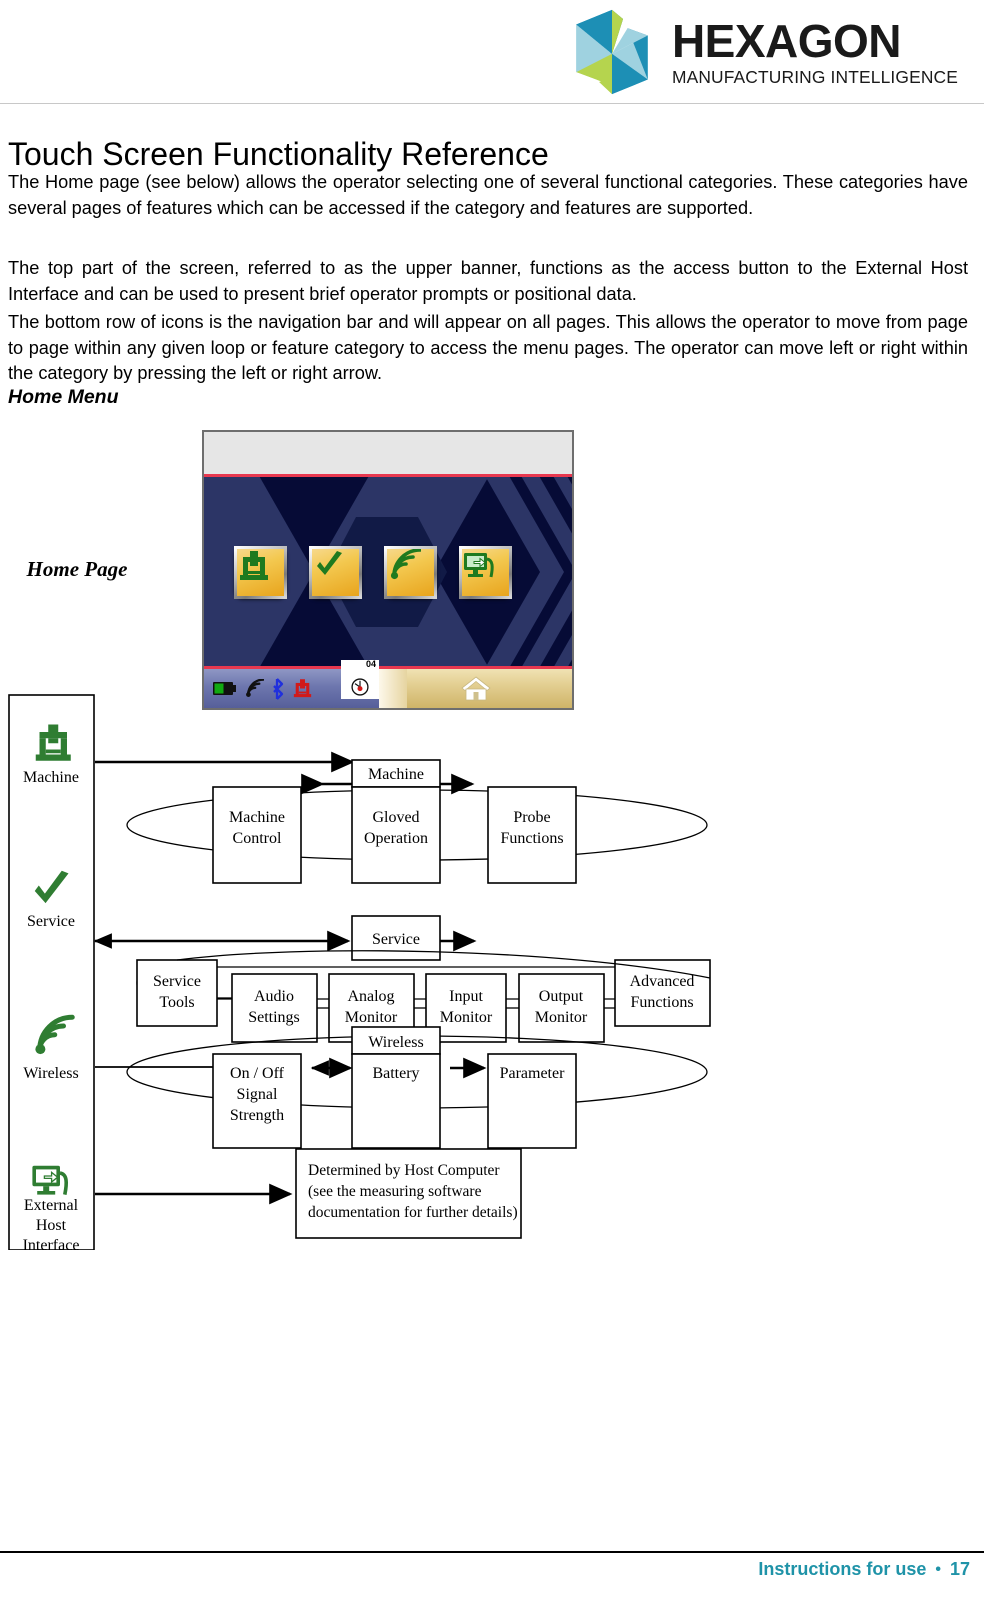  What do you see at coordinates (177, 993) in the screenshot?
I see `service-tools-box` at bounding box center [177, 993].